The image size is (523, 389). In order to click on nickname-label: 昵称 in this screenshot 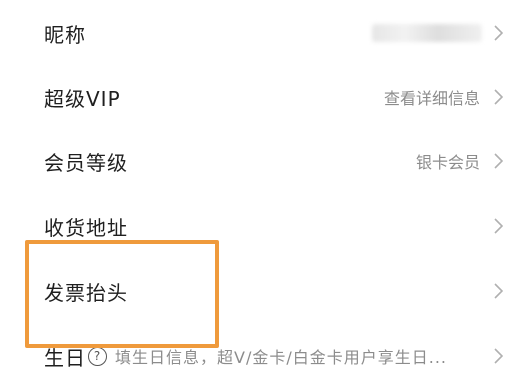, I will do `click(65, 34)`.